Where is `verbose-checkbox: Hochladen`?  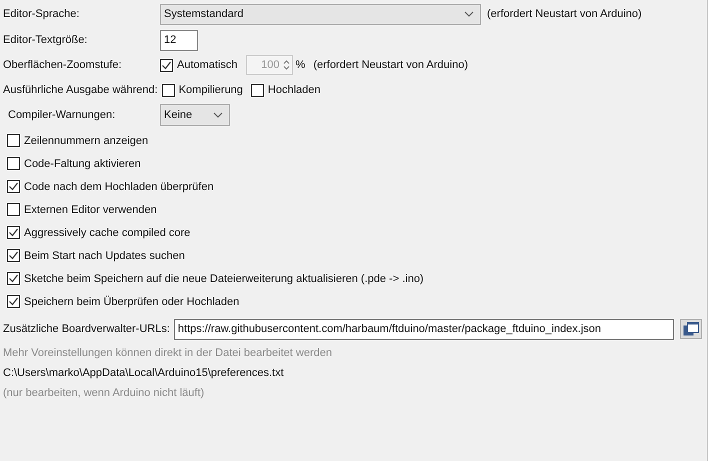 verbose-checkbox: Hochladen is located at coordinates (285, 90).